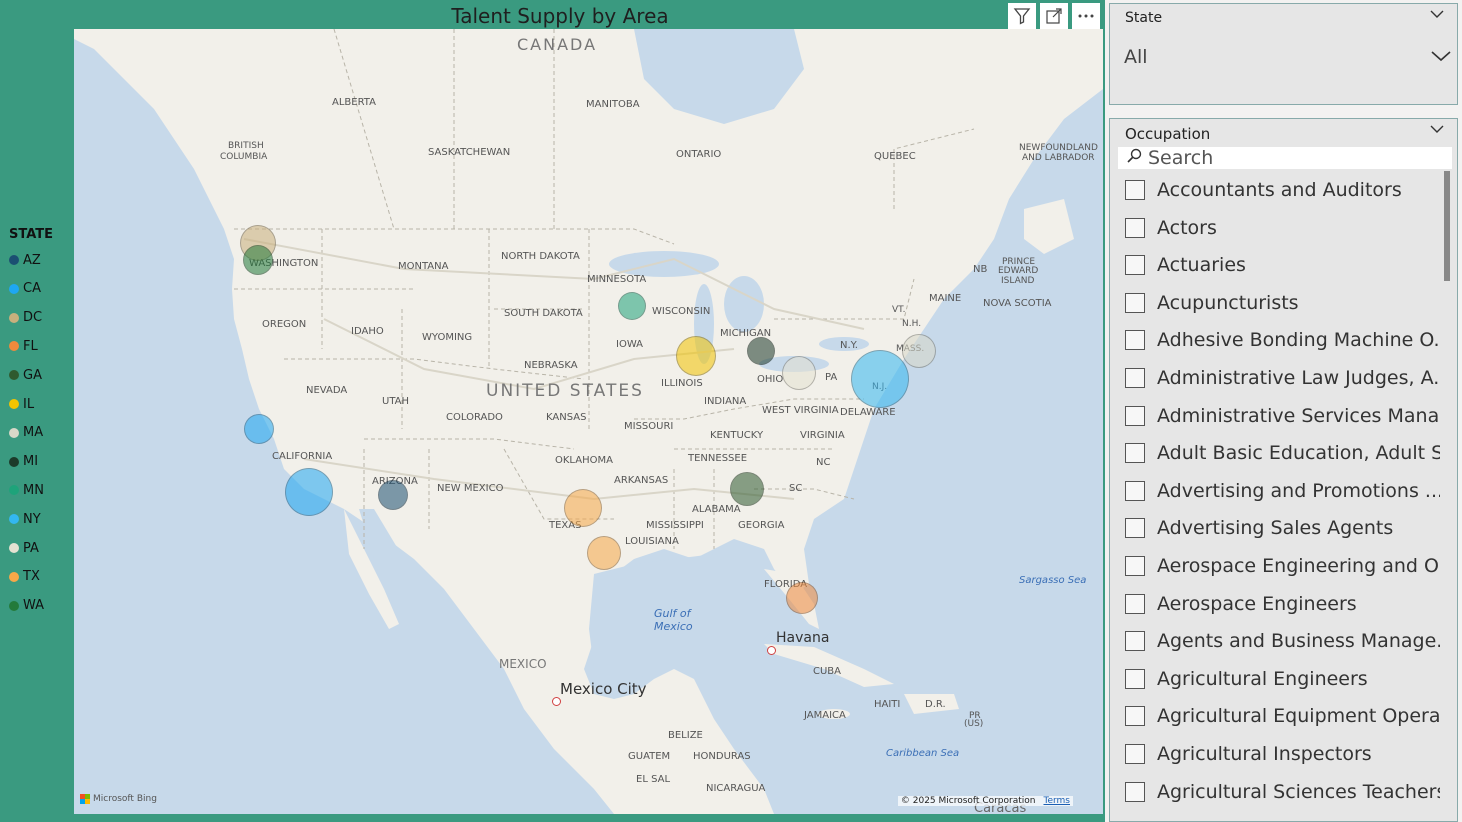 Image resolution: width=1462 pixels, height=822 pixels. What do you see at coordinates (895, 156) in the screenshot?
I see `map-label-quebec: QUEBEC` at bounding box center [895, 156].